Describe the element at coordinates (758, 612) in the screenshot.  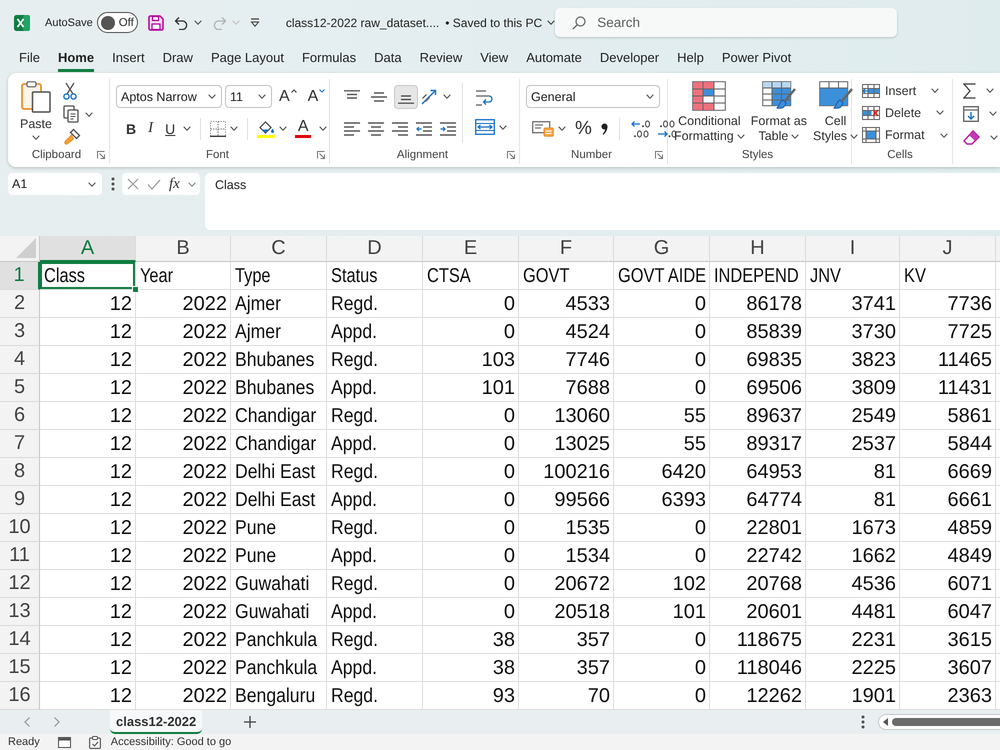
I see `table-cell: 20601` at that location.